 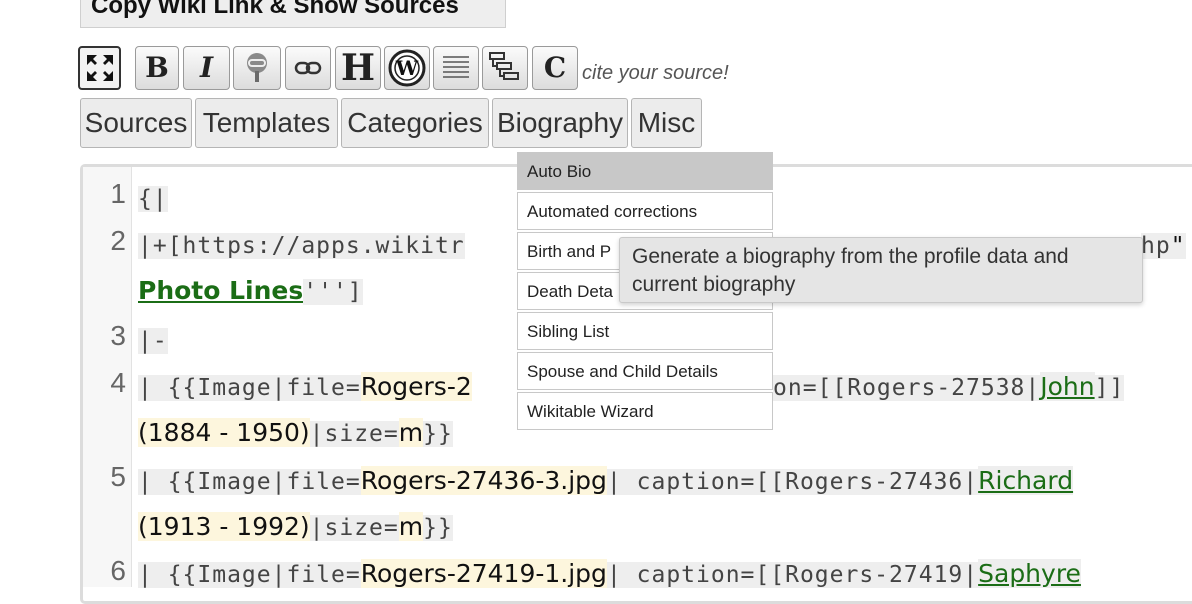 What do you see at coordinates (645, 171) in the screenshot?
I see `menu-item-auto-bio: Auto Bio` at bounding box center [645, 171].